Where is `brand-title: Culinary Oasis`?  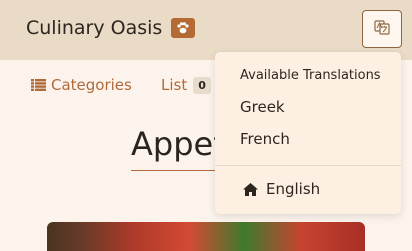
brand-title: Culinary Oasis is located at coordinates (94, 28).